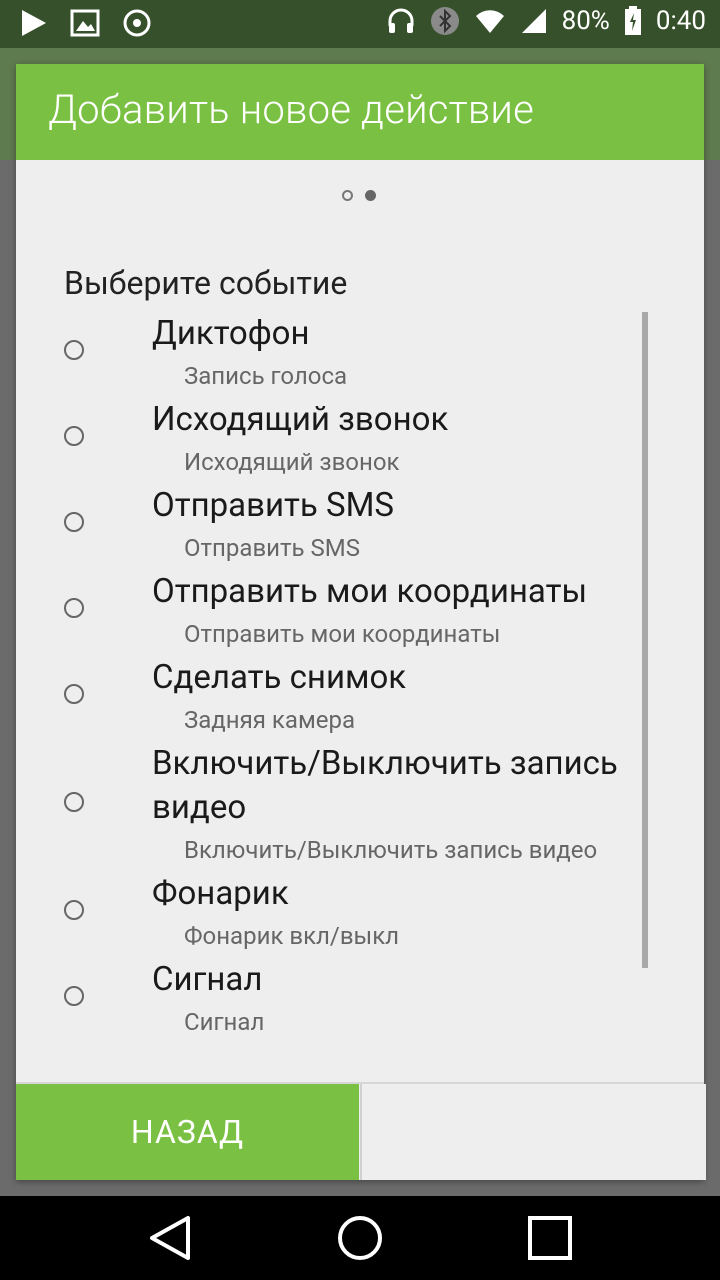 Image resolution: width=720 pixels, height=1280 pixels. What do you see at coordinates (266, 376) in the screenshot?
I see `item-subtitle: Запись голоса` at bounding box center [266, 376].